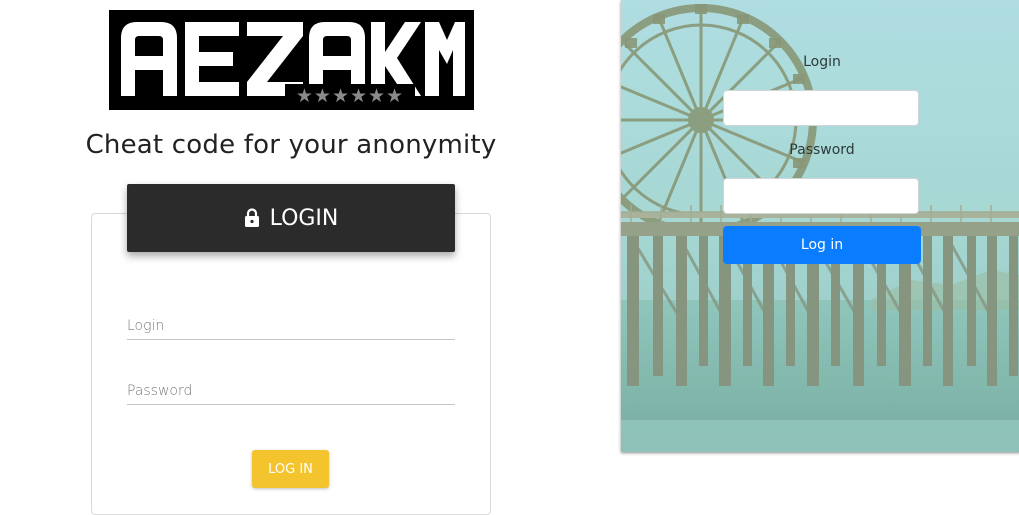  Describe the element at coordinates (821, 108) in the screenshot. I see `right-login-input` at that location.